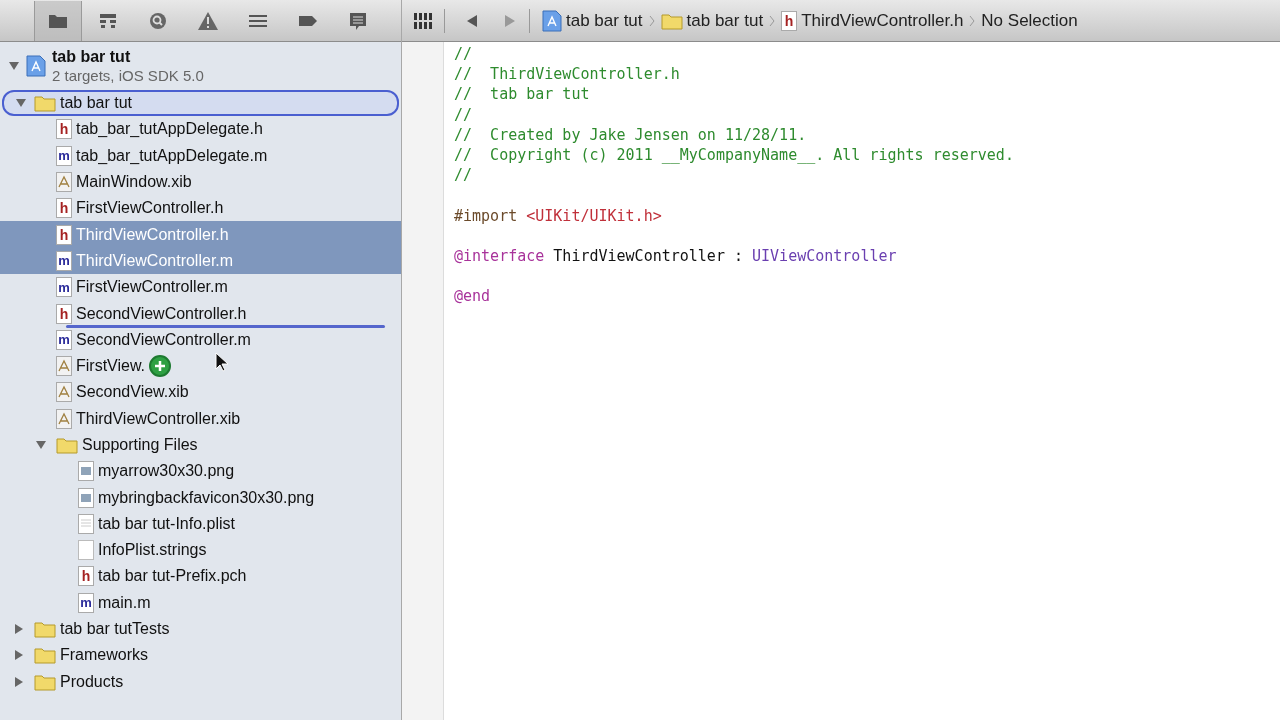 This screenshot has height=720, width=1280. I want to click on file-name: MainWindow.xib, so click(134, 182).